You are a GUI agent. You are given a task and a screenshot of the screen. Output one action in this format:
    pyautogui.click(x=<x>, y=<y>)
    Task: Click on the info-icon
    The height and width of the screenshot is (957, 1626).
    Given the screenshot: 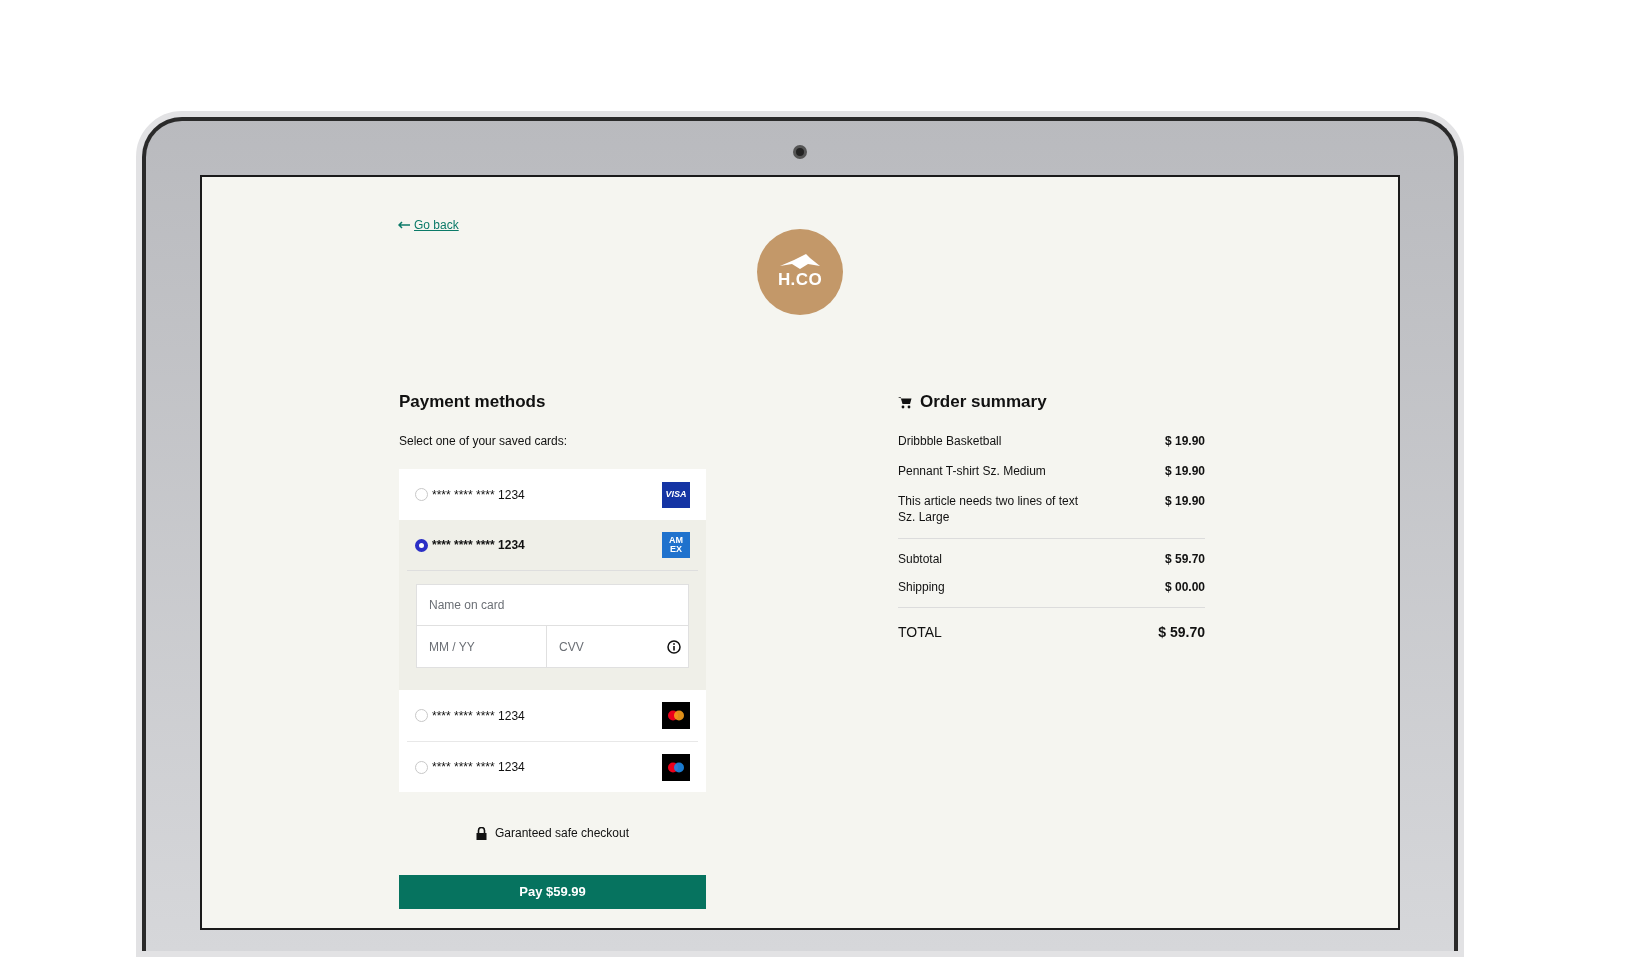 What is the action you would take?
    pyautogui.click(x=674, y=647)
    